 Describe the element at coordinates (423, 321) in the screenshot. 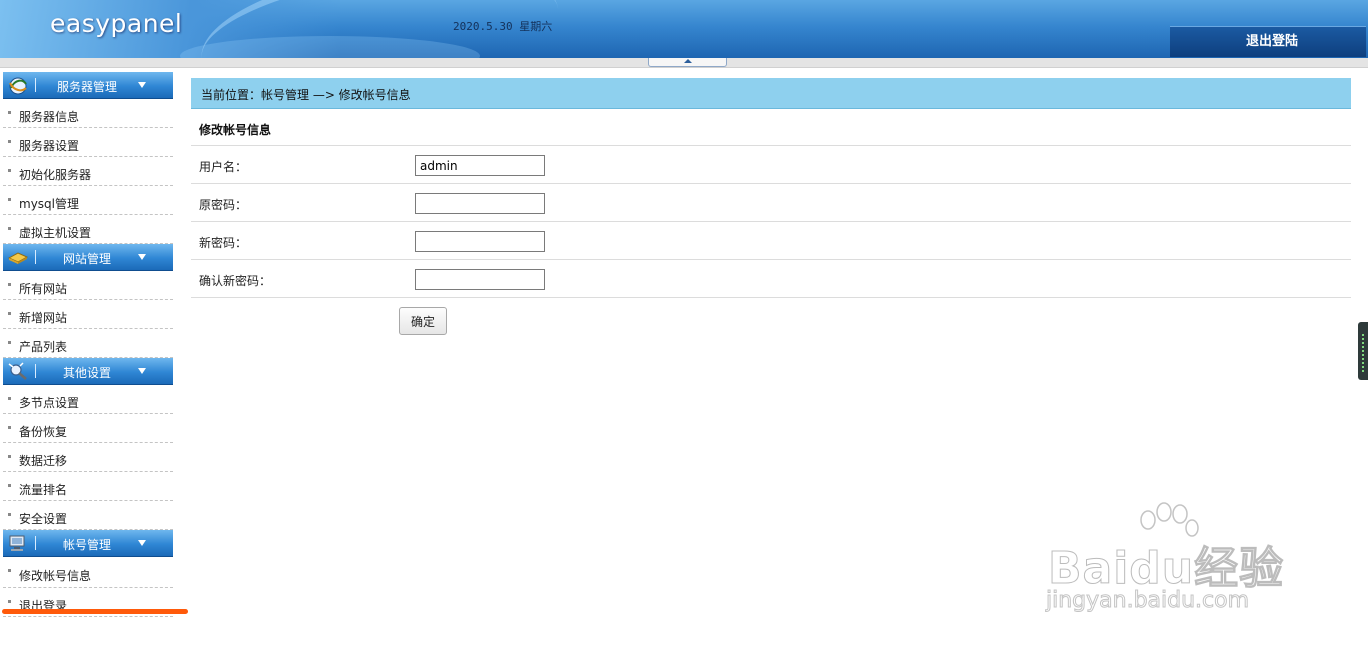

I see `confirm-button: 确定` at that location.